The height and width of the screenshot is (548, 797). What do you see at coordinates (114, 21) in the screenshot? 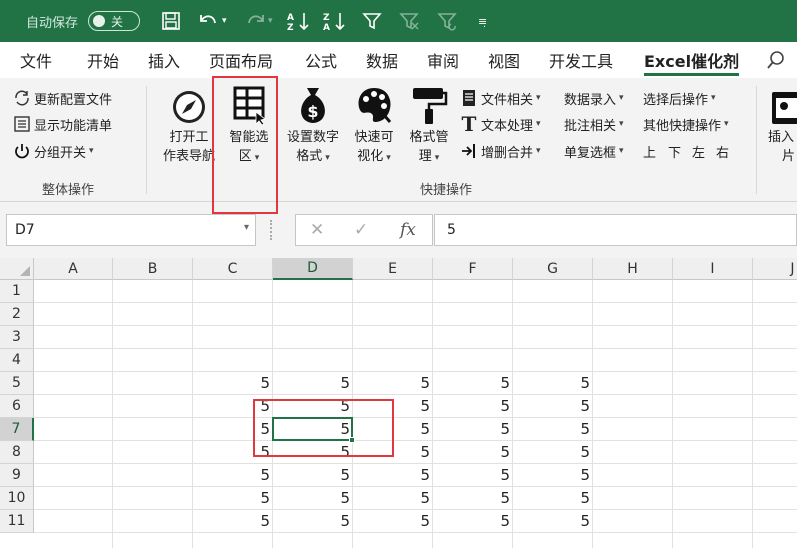
I see `autosave-toggle: 关` at bounding box center [114, 21].